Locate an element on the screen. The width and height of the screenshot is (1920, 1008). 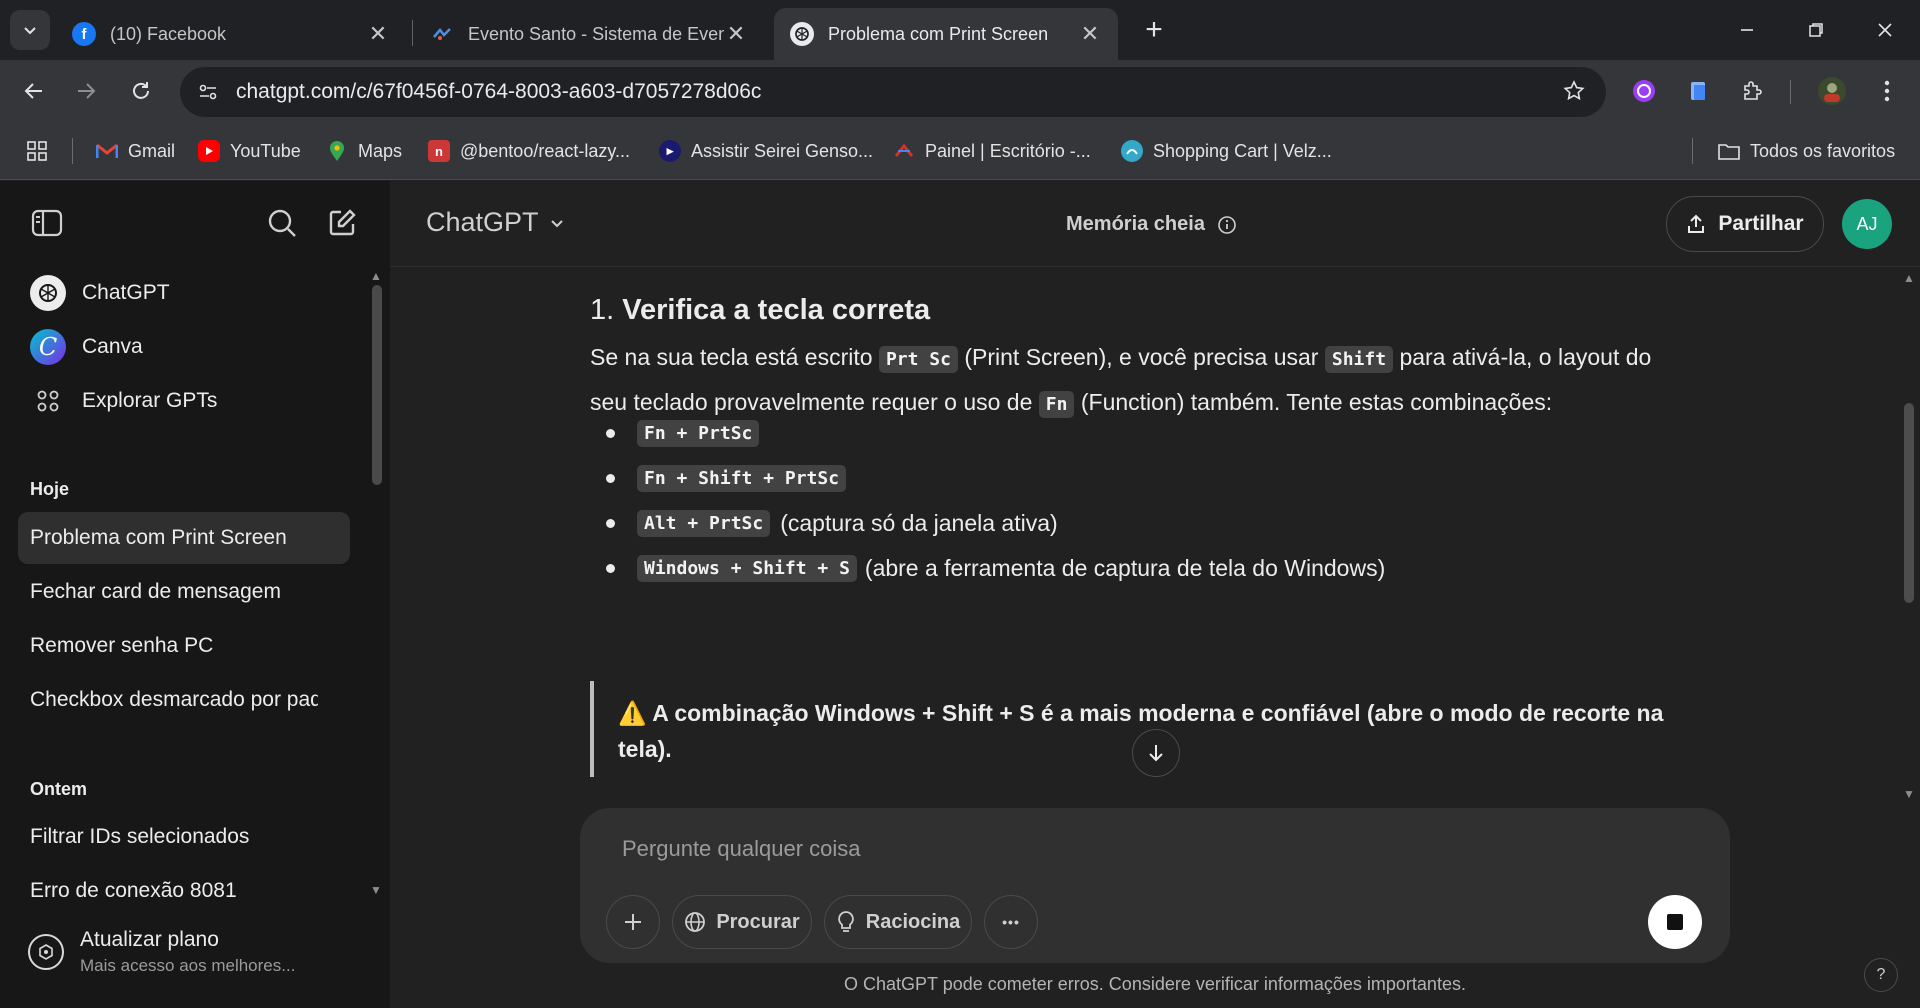
reload-button is located at coordinates (141, 91).